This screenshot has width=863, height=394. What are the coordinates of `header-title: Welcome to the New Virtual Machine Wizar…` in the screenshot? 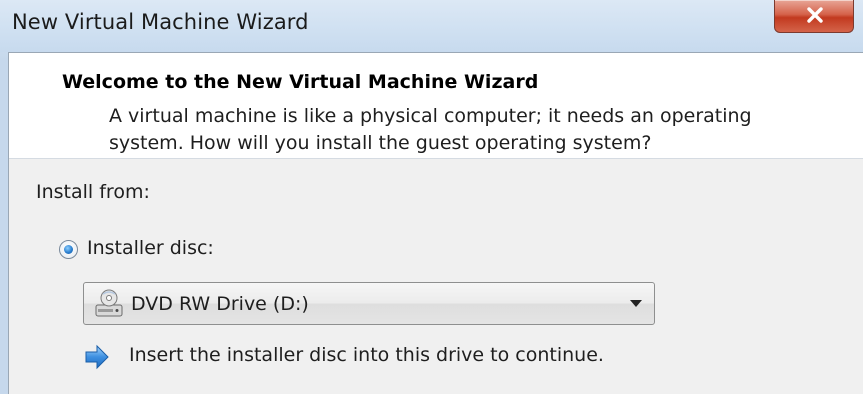 It's located at (300, 82).